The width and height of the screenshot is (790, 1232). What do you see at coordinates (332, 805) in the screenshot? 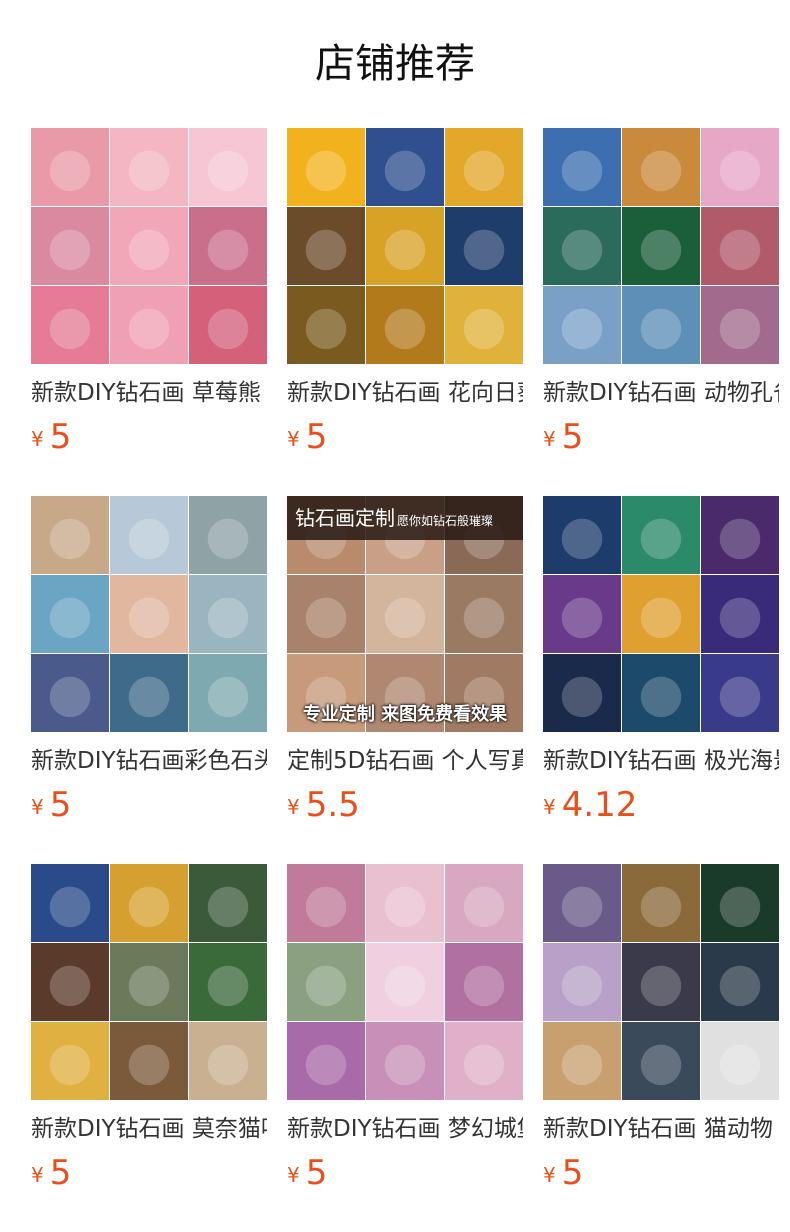
I see `price-value: 5.5` at bounding box center [332, 805].